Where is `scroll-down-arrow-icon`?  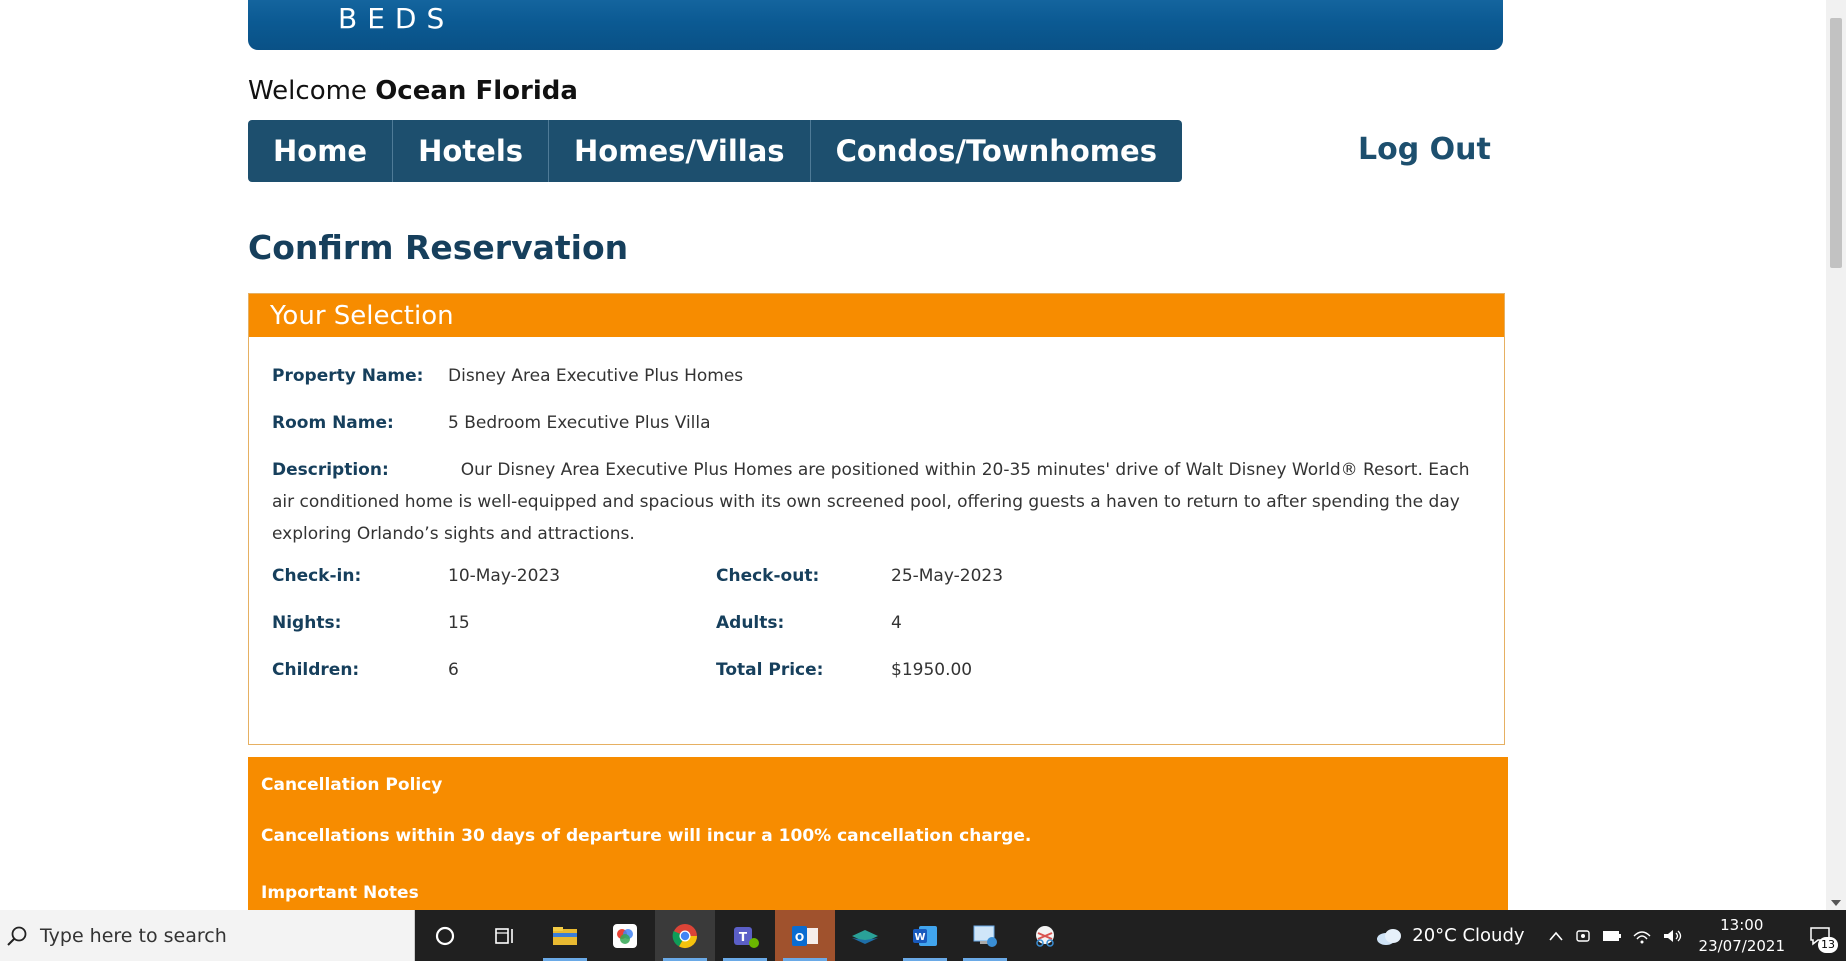 scroll-down-arrow-icon is located at coordinates (1836, 903).